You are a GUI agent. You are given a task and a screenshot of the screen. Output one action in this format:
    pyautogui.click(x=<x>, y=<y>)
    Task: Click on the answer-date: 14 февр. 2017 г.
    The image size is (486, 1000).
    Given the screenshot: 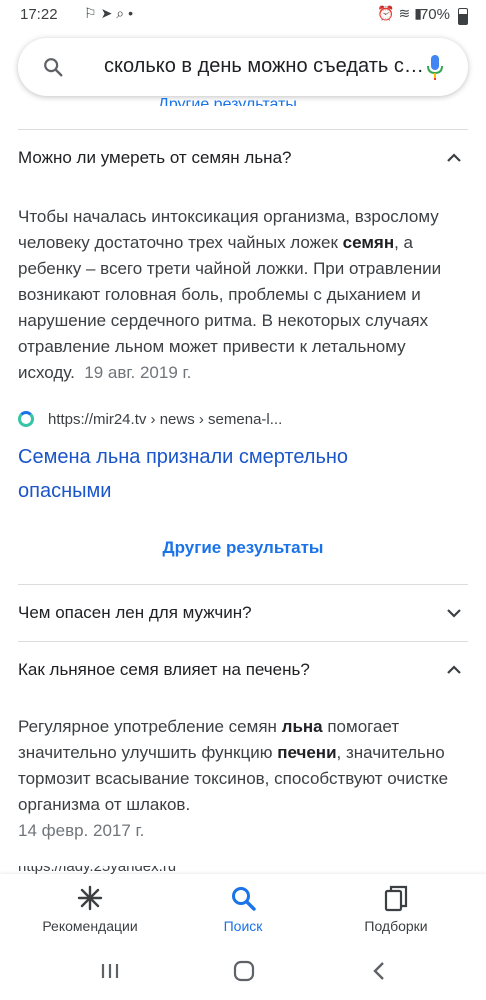 What is the action you would take?
    pyautogui.click(x=81, y=830)
    